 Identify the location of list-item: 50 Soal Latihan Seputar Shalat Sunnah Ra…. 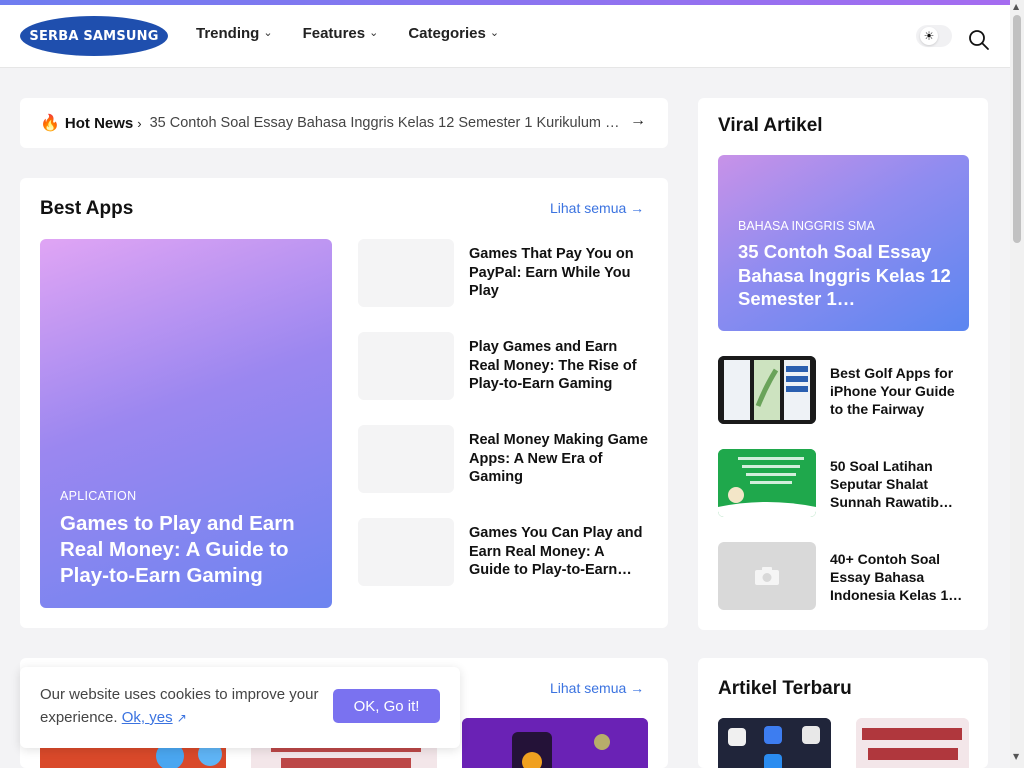
(843, 483).